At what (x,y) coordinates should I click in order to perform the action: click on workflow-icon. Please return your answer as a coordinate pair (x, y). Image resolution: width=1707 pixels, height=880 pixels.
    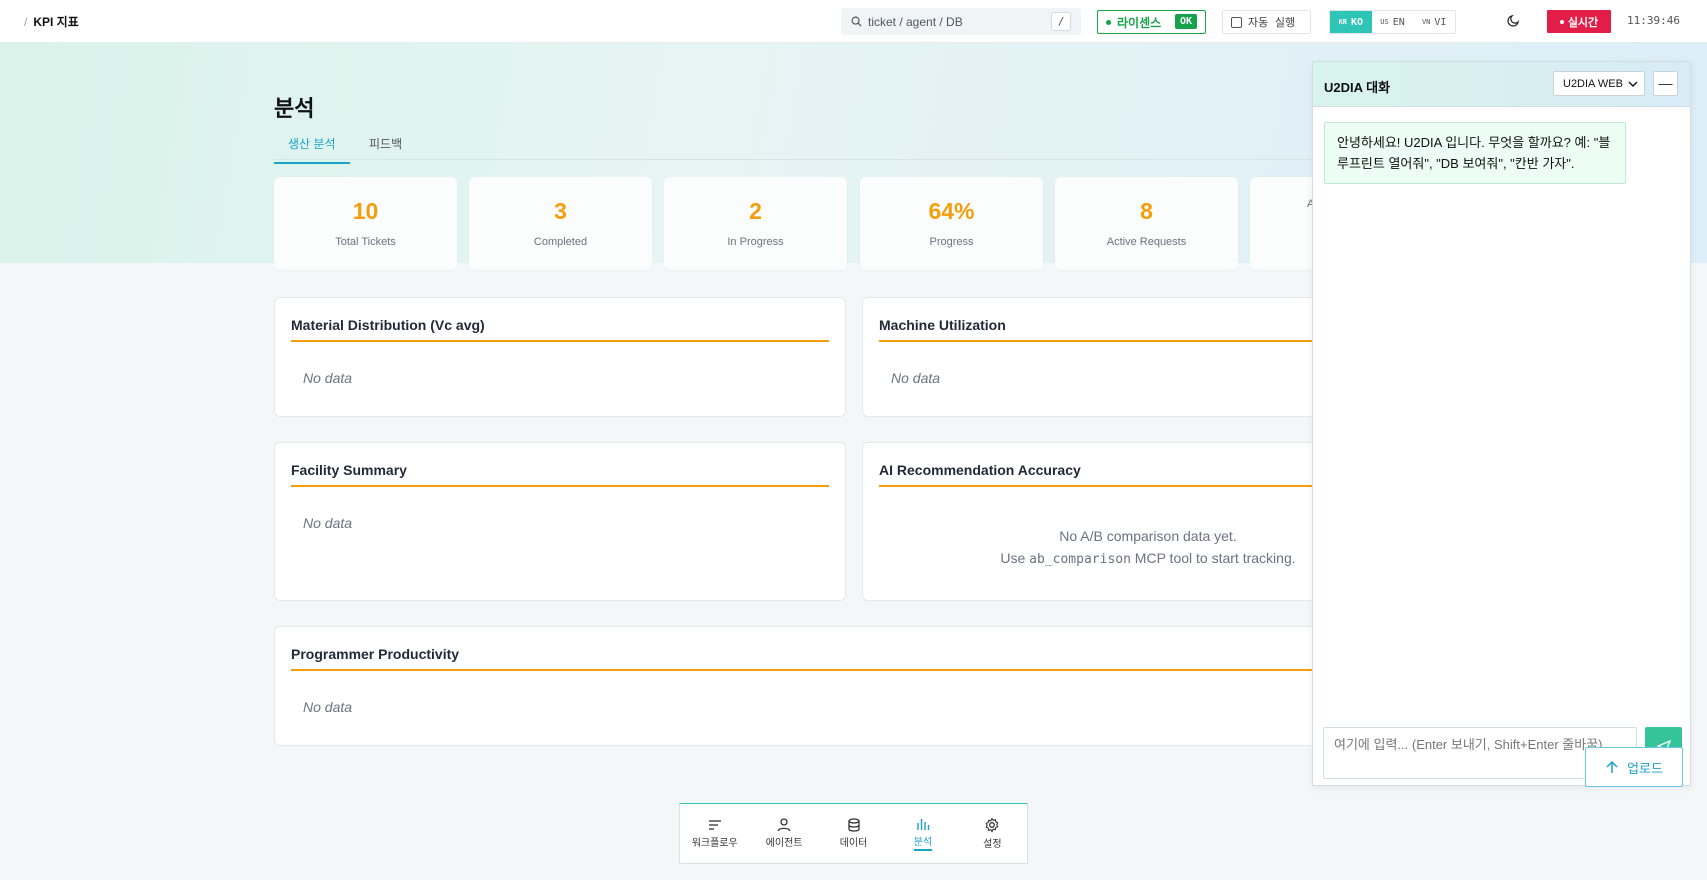
    Looking at the image, I should click on (714, 825).